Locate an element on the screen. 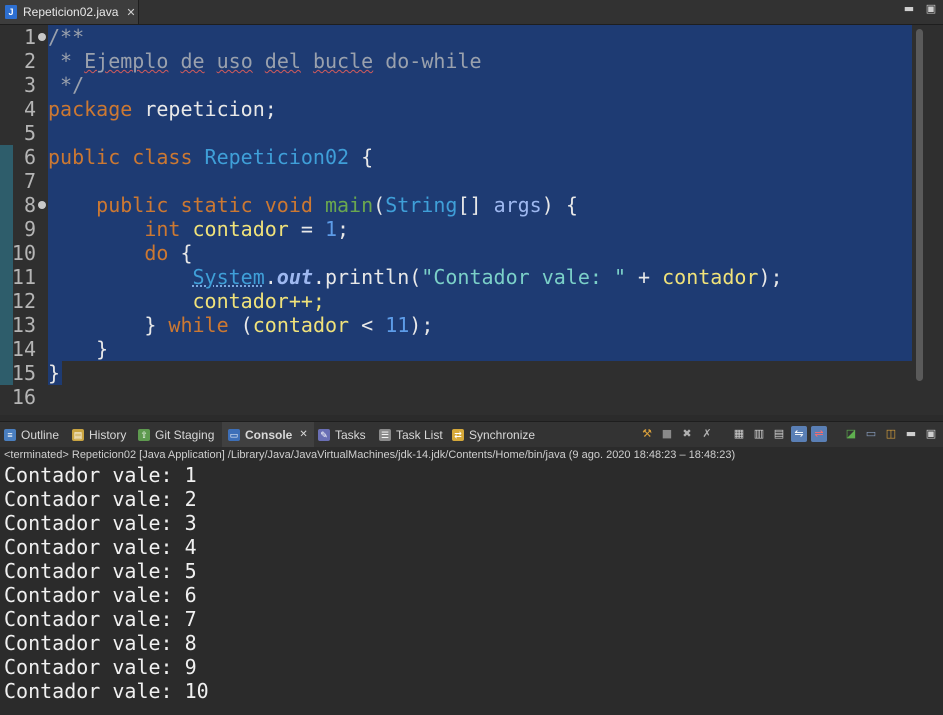 The image size is (943, 715). line-number: 2 is located at coordinates (29, 61).